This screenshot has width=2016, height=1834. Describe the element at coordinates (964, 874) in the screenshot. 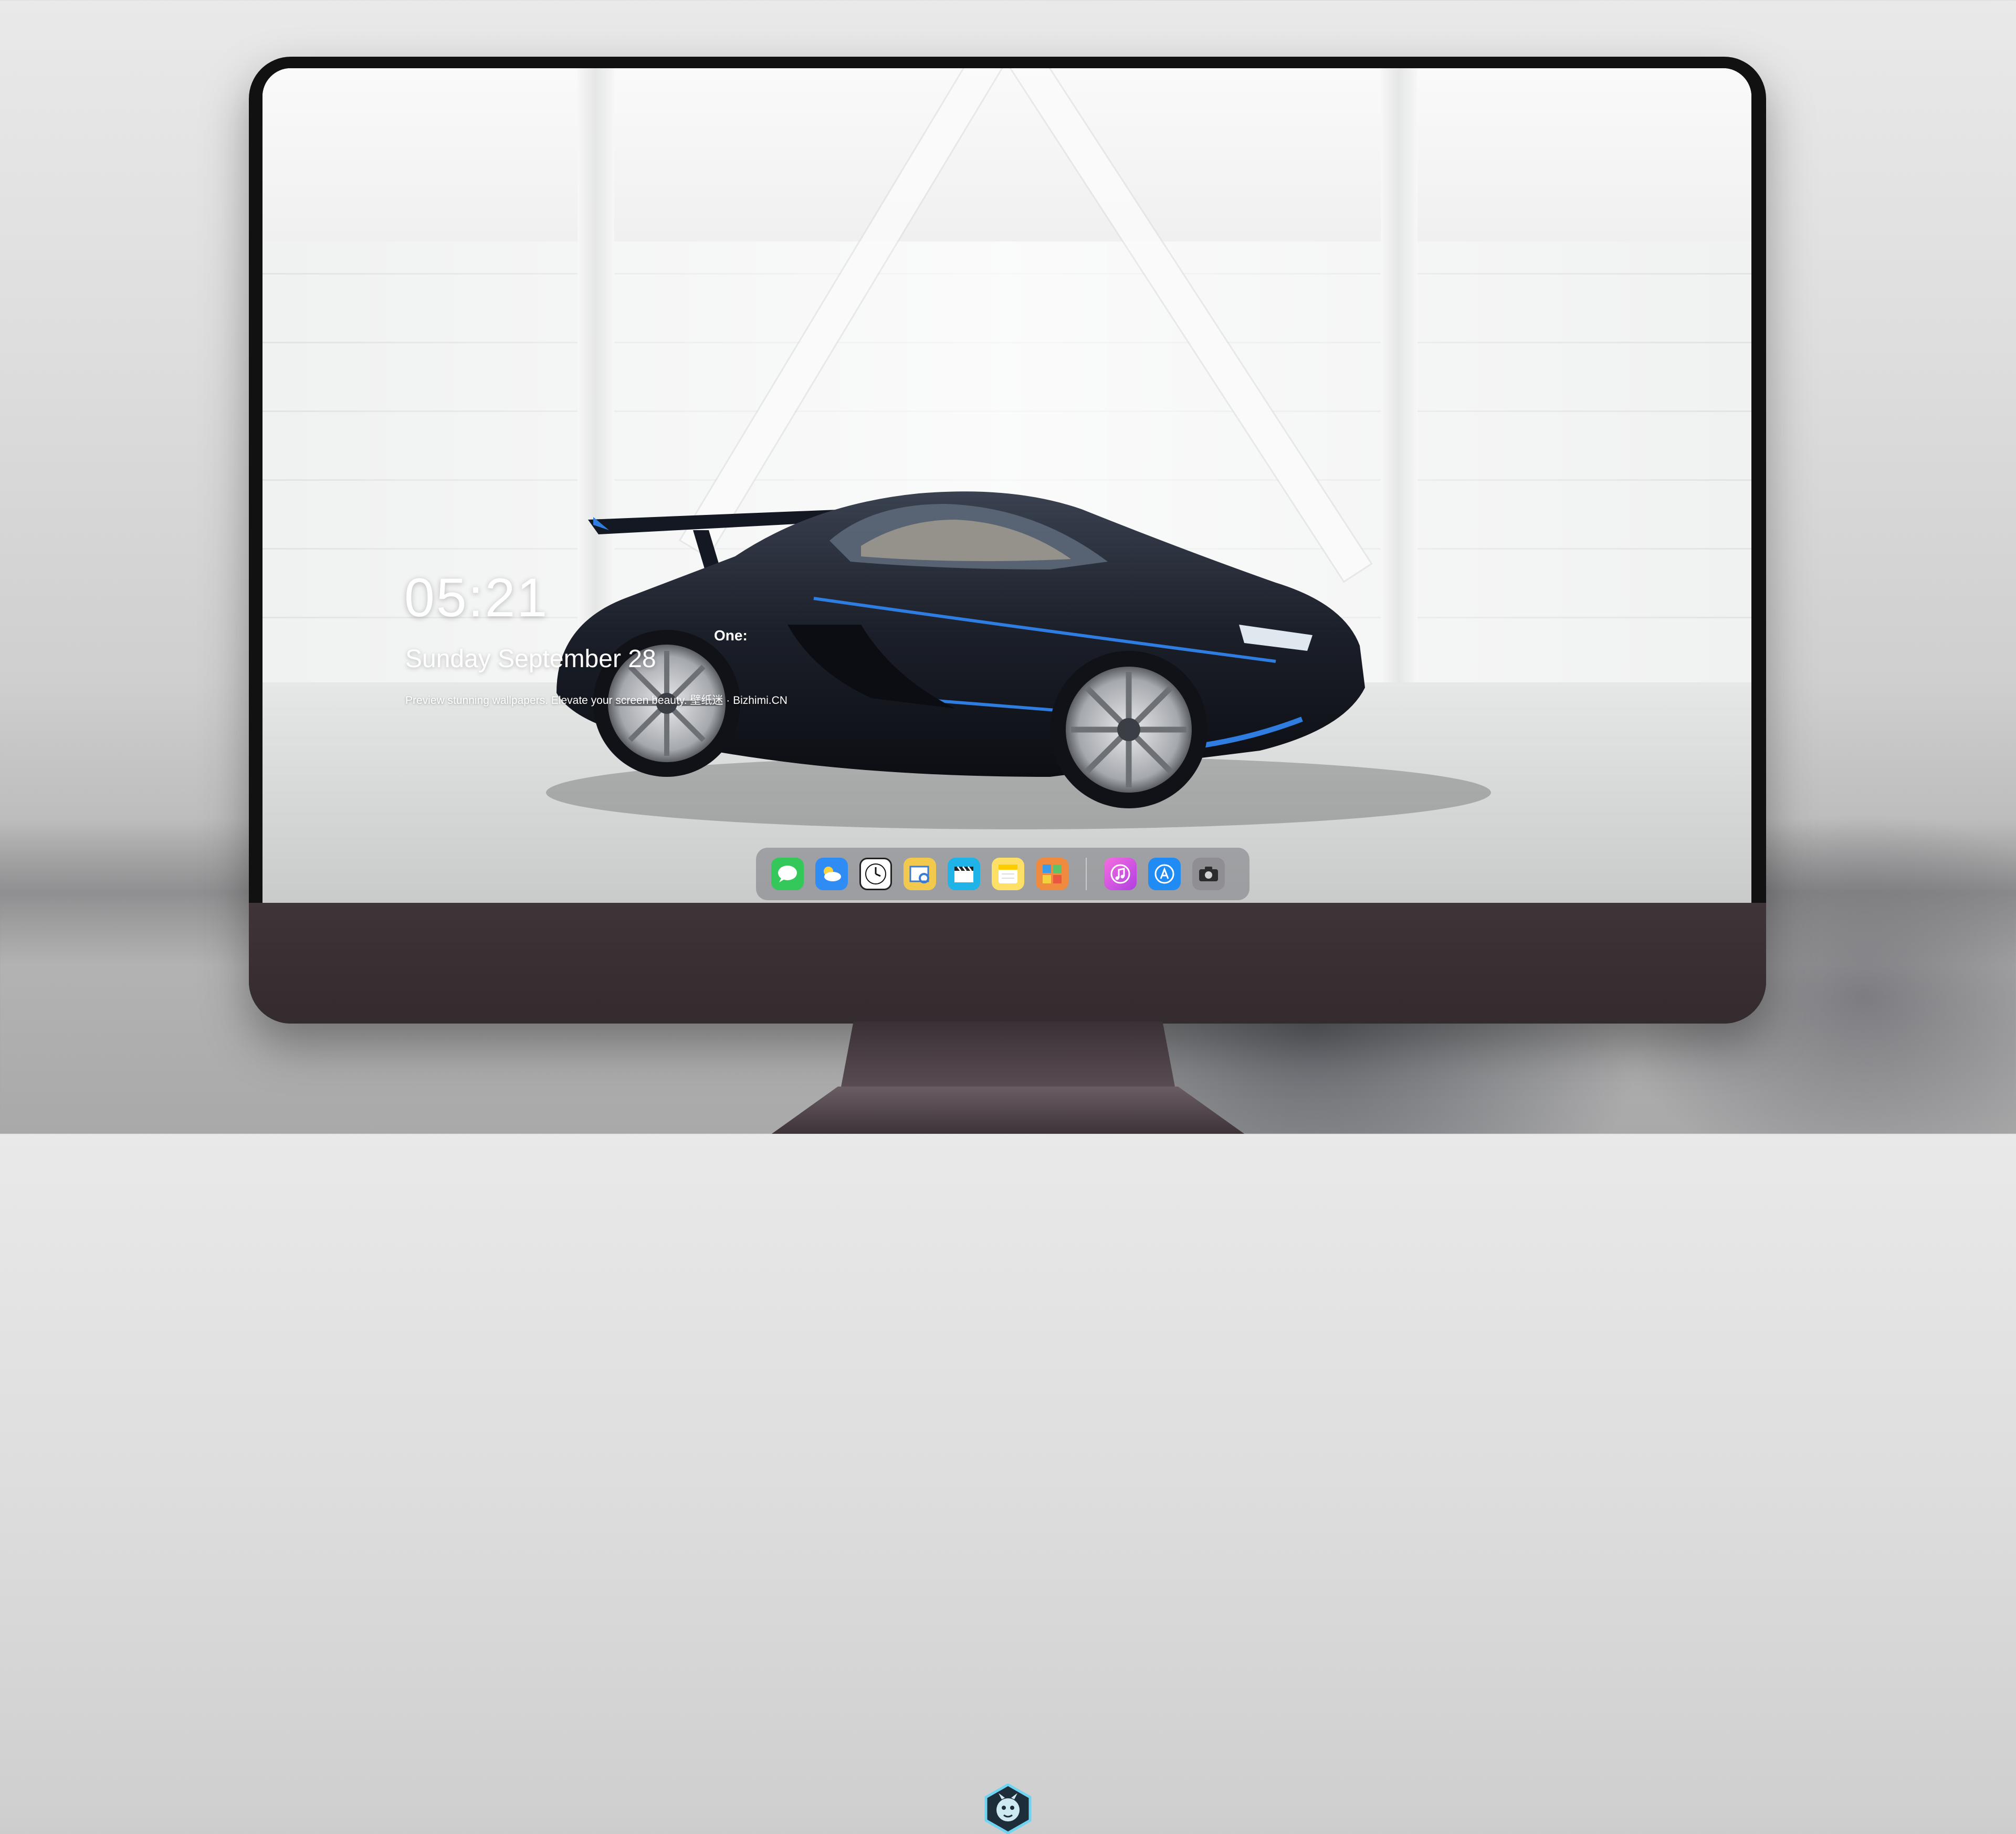

I see `video-editor-icon` at that location.